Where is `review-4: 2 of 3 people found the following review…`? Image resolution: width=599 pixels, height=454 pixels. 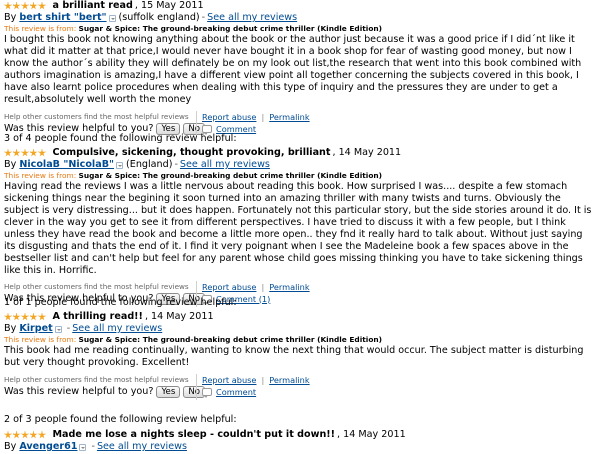
review-4: 2 of 3 people found the following review… is located at coordinates (300, 433).